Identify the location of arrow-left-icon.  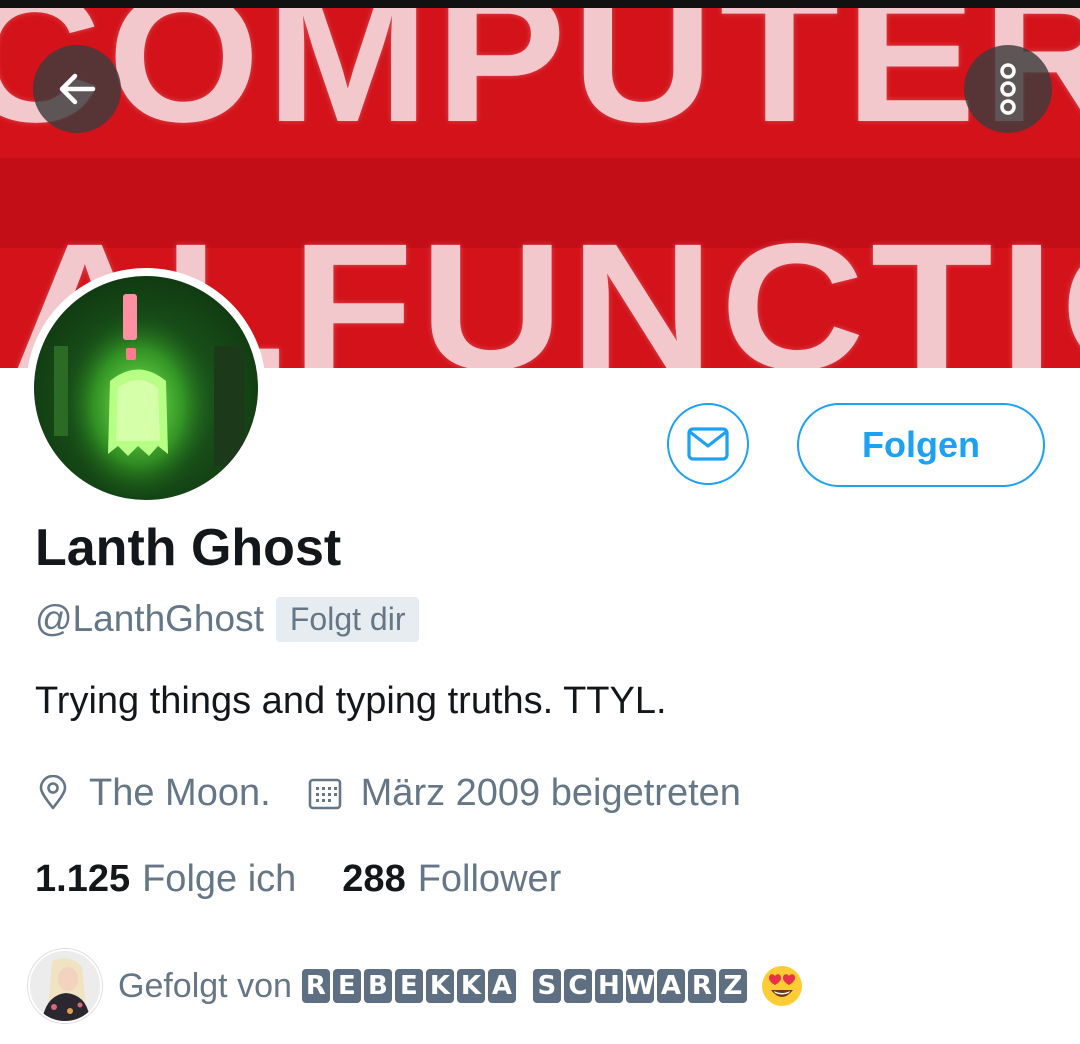
(77, 89).